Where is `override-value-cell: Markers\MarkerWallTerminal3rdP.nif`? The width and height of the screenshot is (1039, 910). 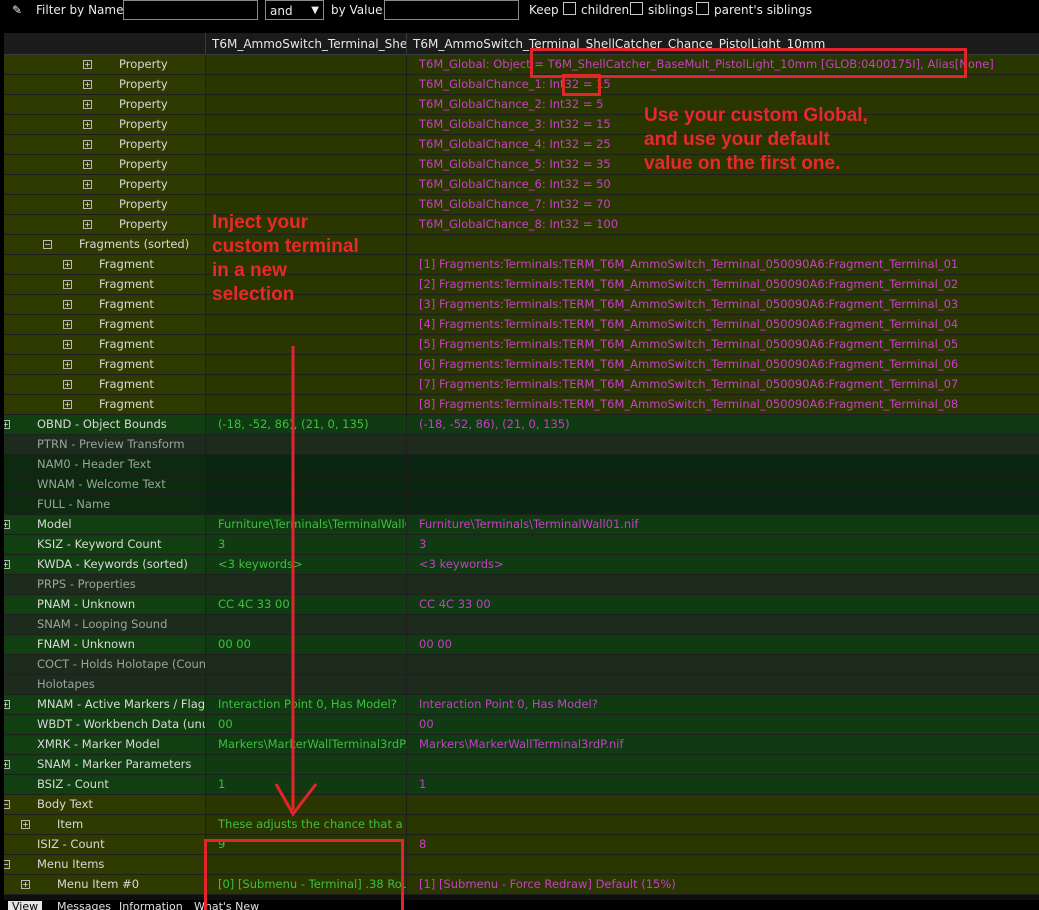
override-value-cell: Markers\MarkerWallTerminal3rdP.nif is located at coordinates (722, 744).